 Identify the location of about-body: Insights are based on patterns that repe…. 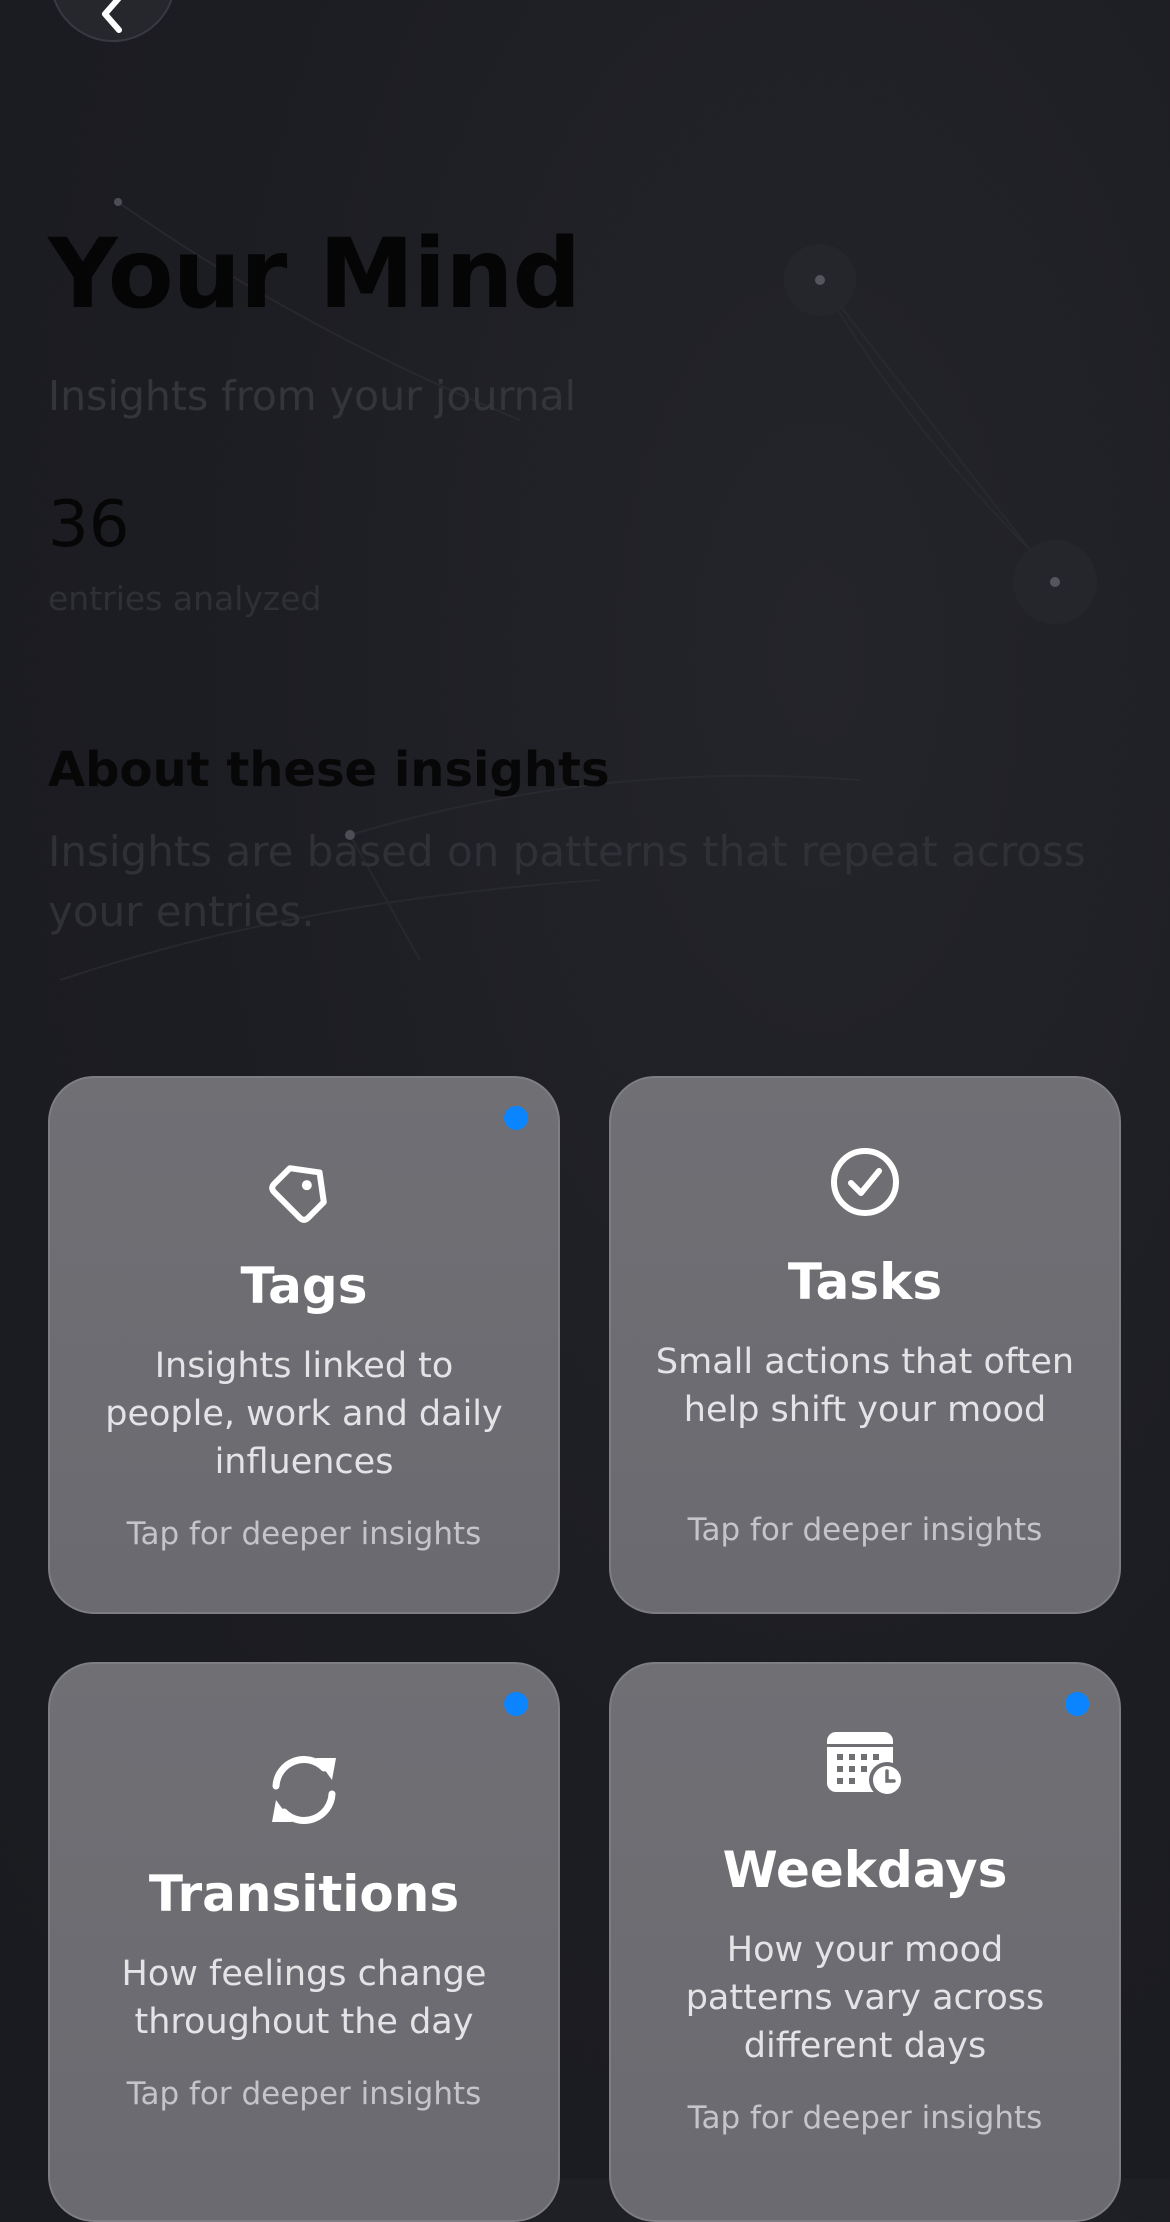
(567, 881).